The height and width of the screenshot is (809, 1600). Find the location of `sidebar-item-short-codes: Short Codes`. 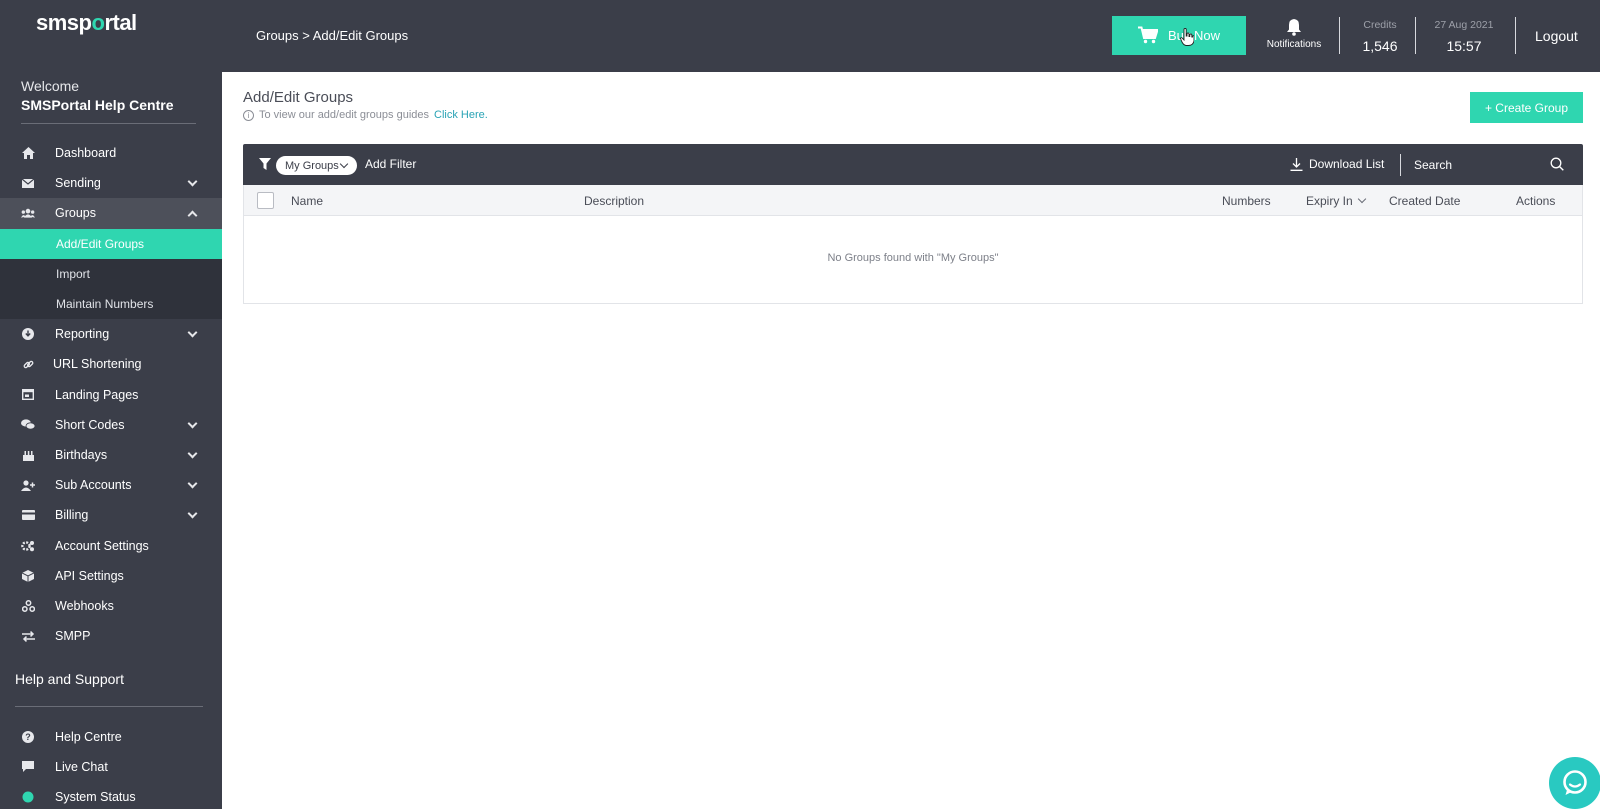

sidebar-item-short-codes: Short Codes is located at coordinates (111, 425).